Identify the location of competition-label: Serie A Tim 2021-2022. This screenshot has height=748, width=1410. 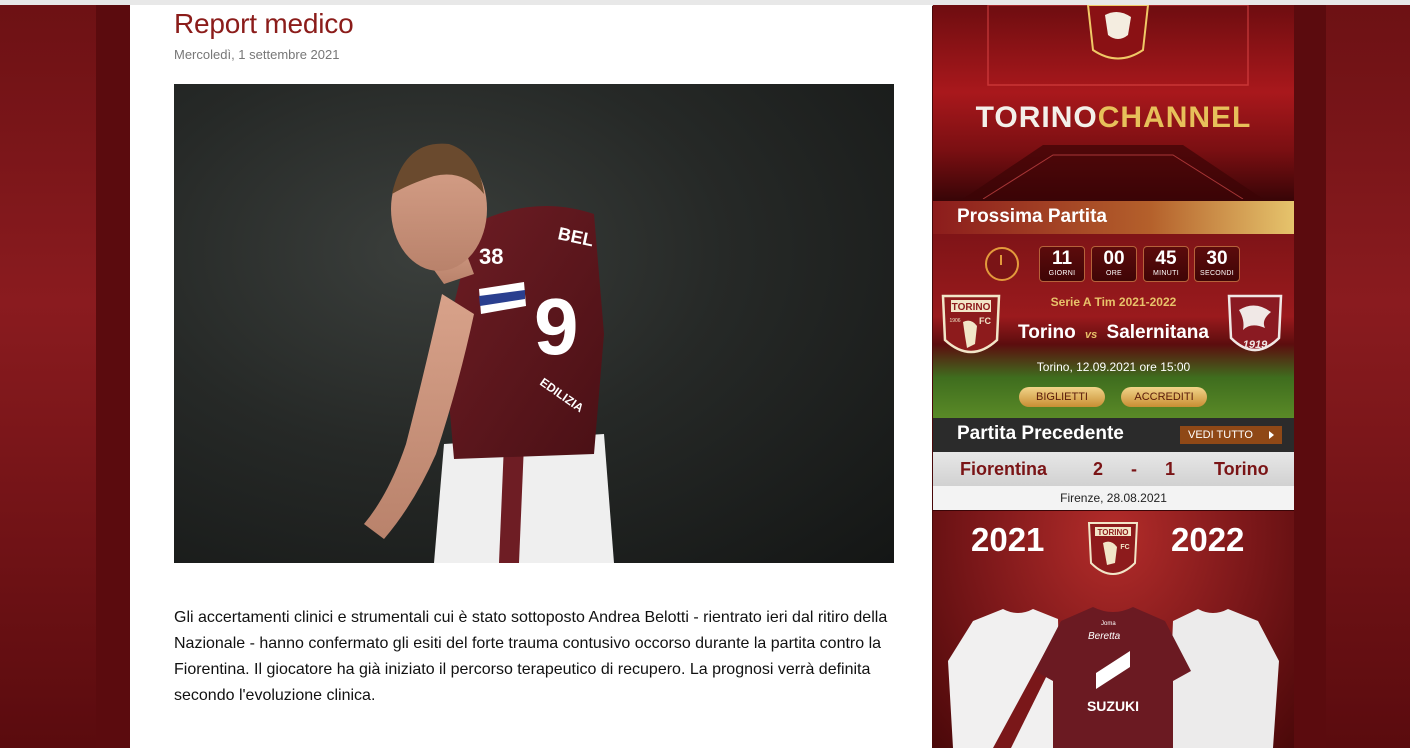
(1113, 302).